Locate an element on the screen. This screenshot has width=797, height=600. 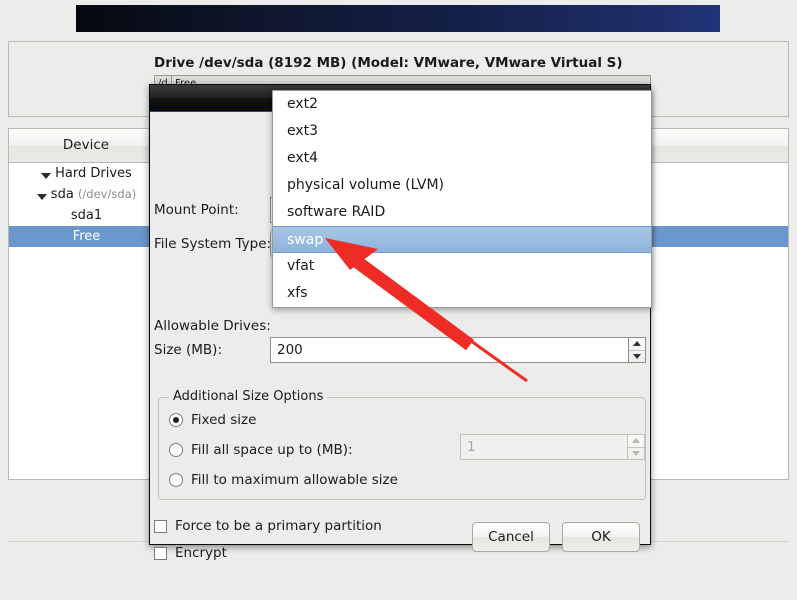
device-cell: Hard Drives is located at coordinates (86, 173).